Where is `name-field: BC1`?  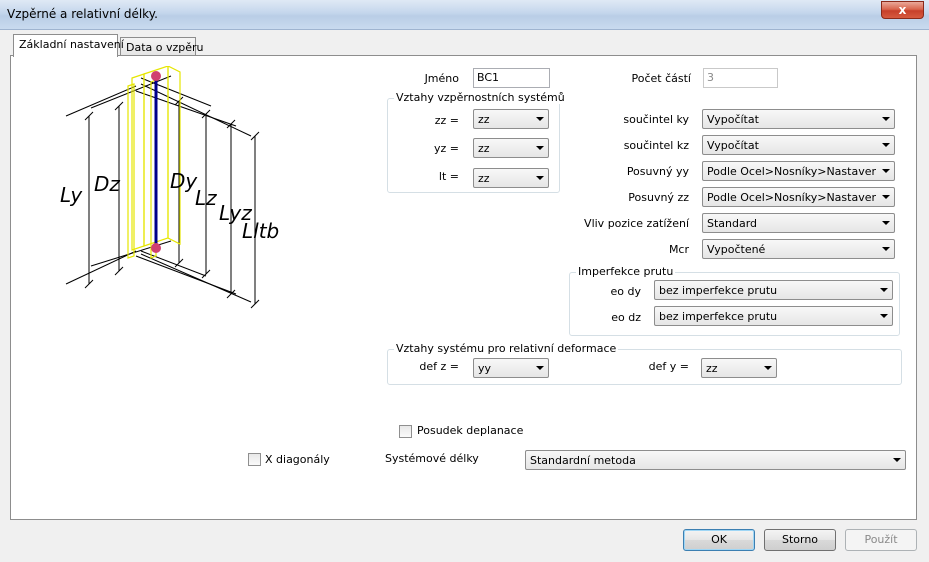
name-field: BC1 is located at coordinates (511, 78).